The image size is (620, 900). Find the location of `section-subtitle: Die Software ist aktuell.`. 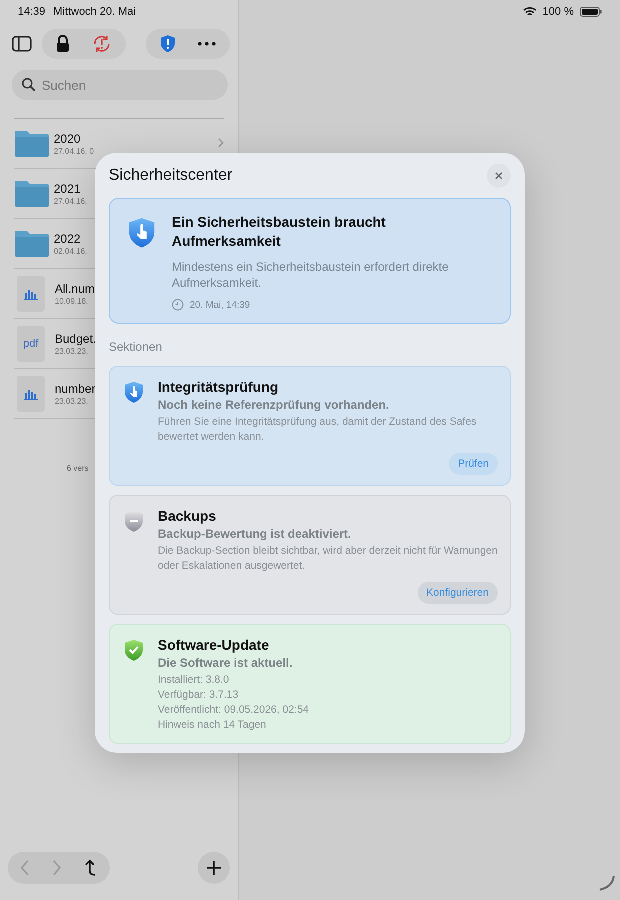

section-subtitle: Die Software ist aktuell. is located at coordinates (226, 663).